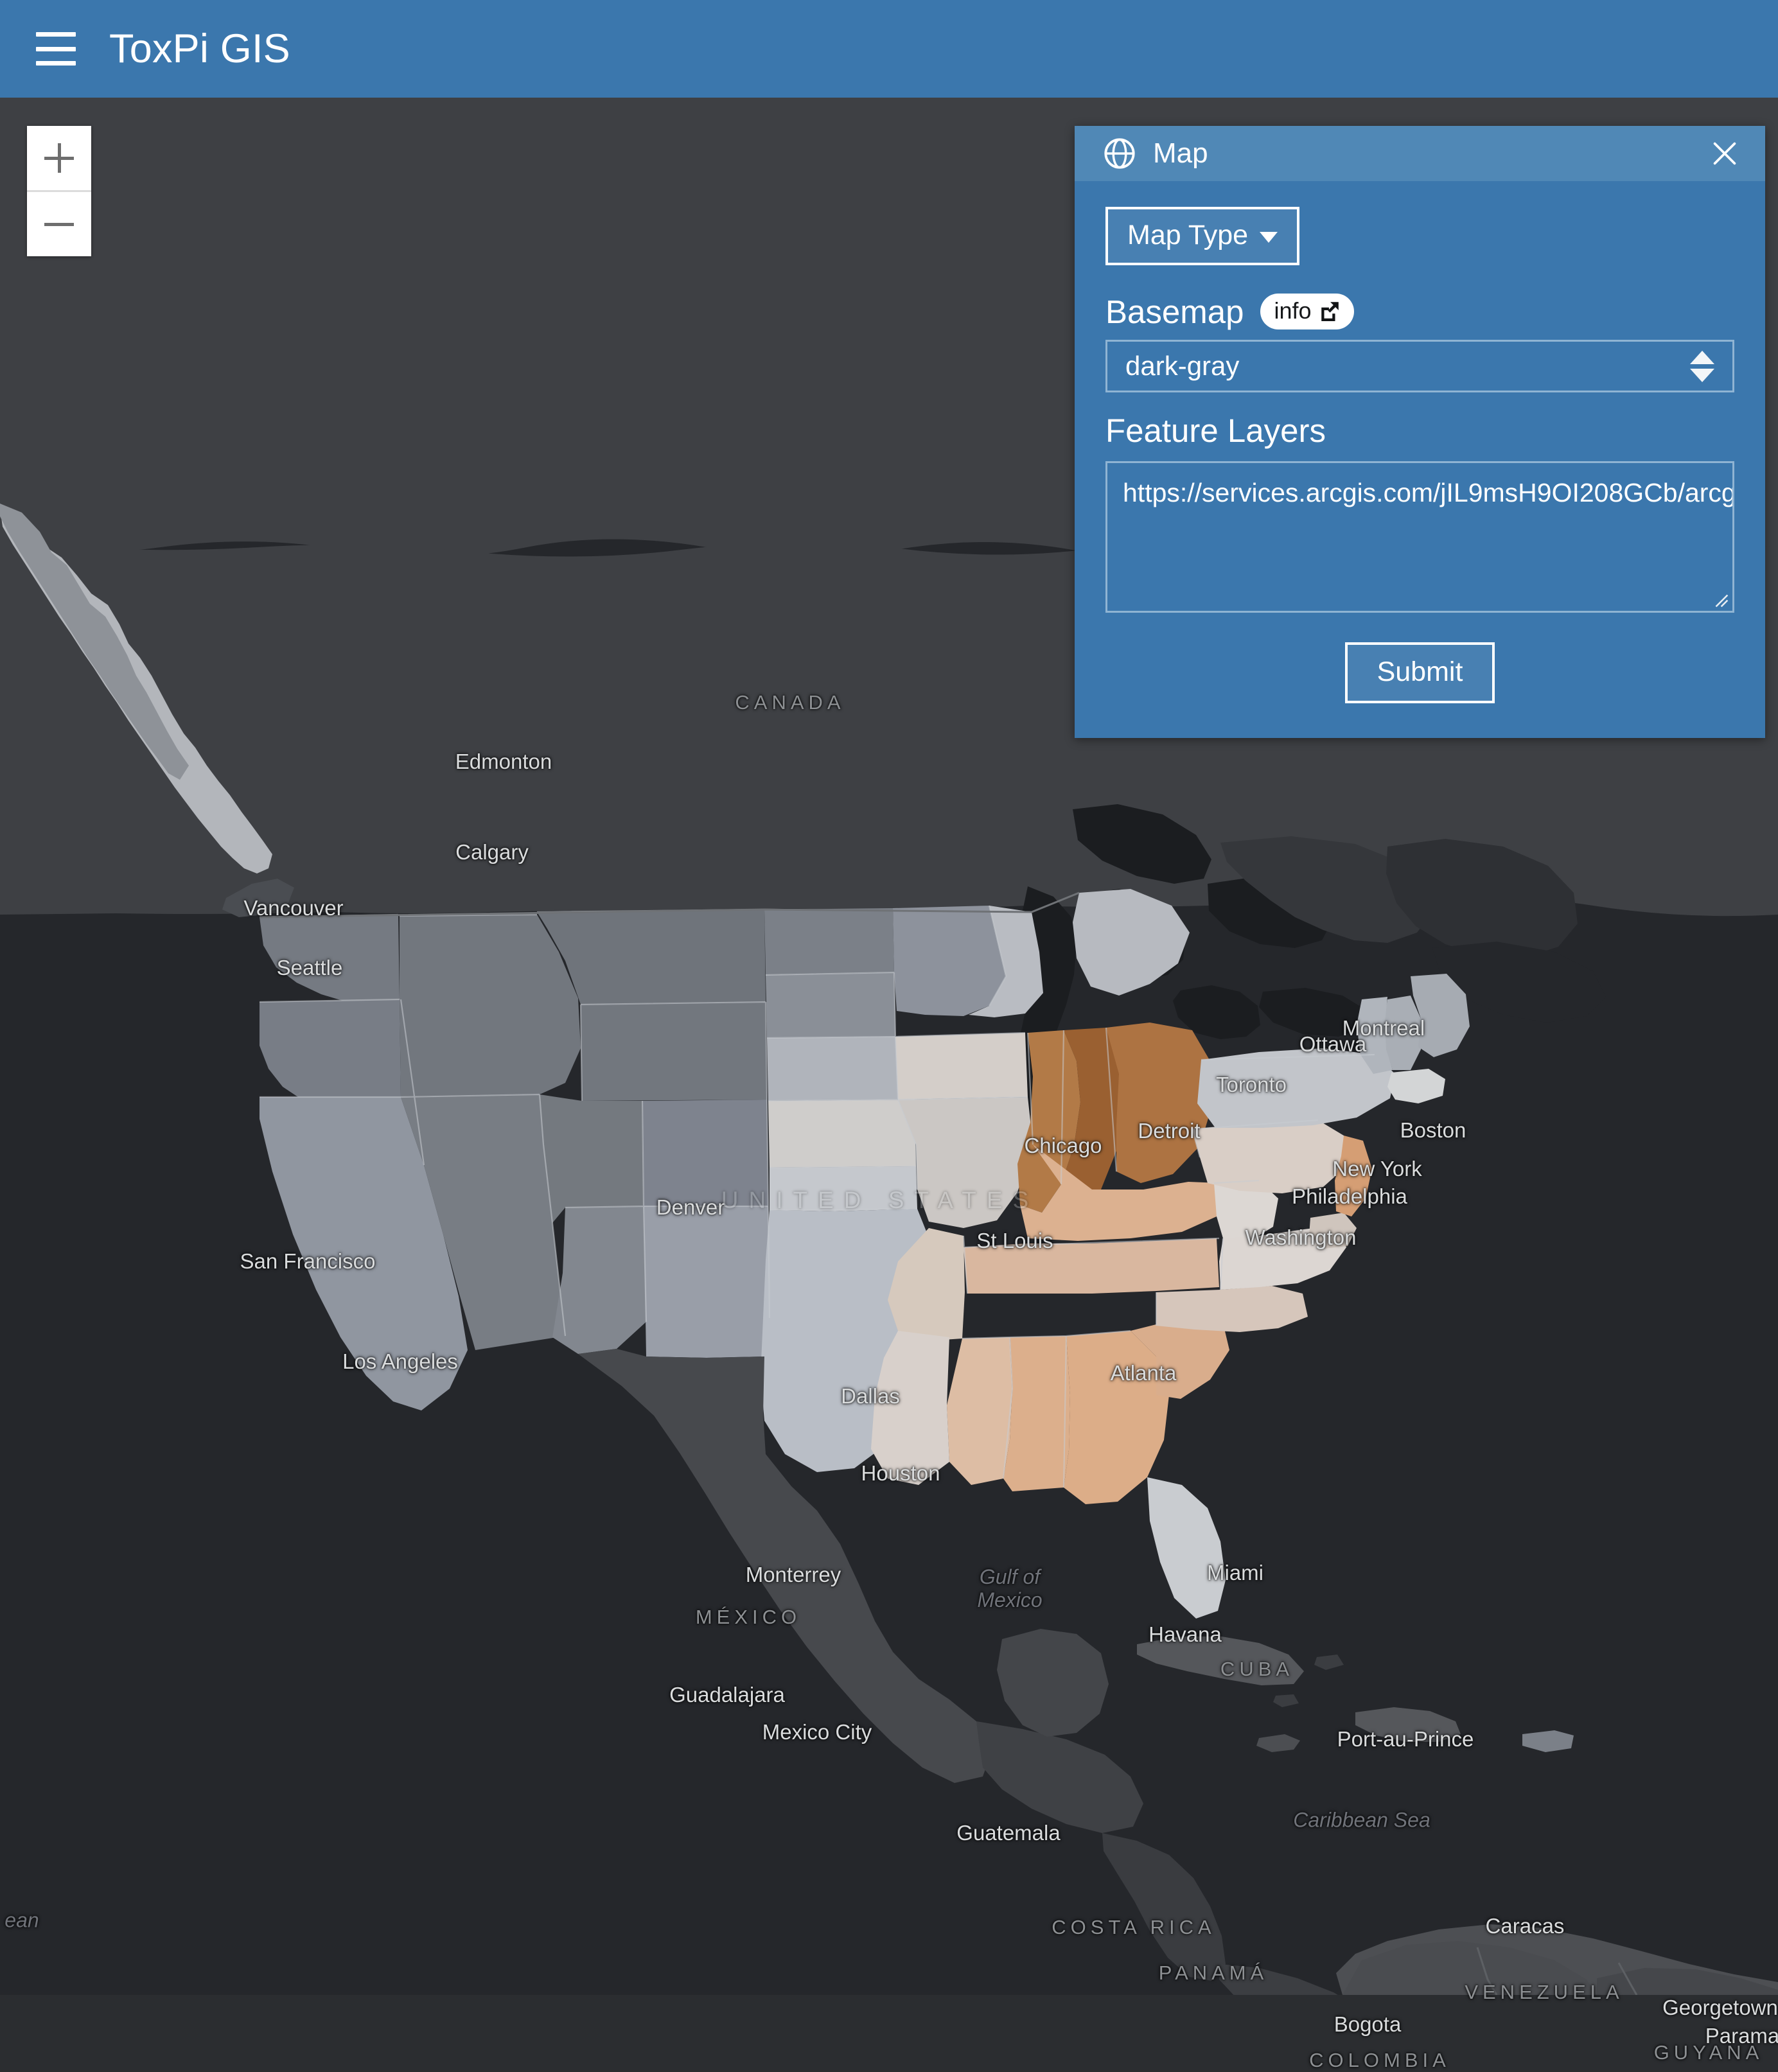  What do you see at coordinates (1420, 311) in the screenshot?
I see `basemap-field-header: Basemap info` at bounding box center [1420, 311].